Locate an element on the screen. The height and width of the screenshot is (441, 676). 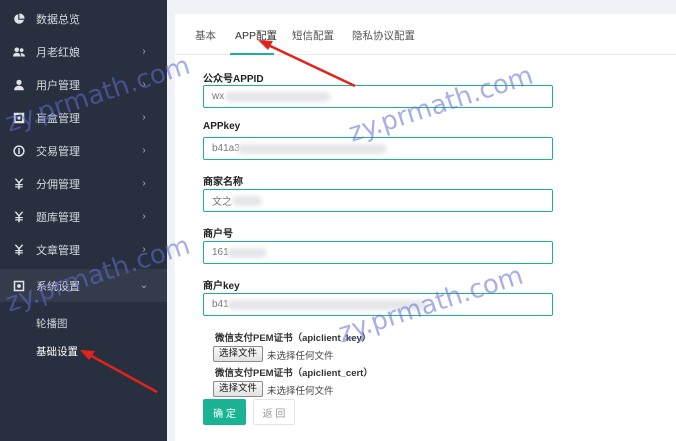
file-status-key: 未选择任何文件 is located at coordinates (300, 356).